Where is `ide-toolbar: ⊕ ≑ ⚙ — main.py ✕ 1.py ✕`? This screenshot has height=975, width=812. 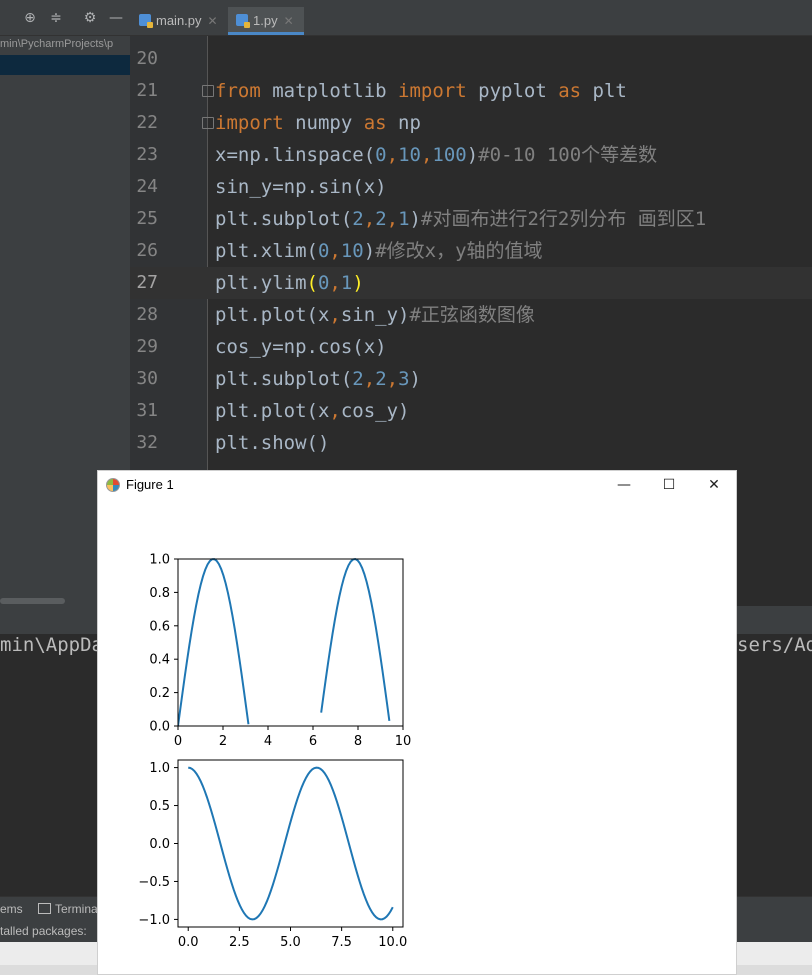 ide-toolbar: ⊕ ≑ ⚙ — main.py ✕ 1.py ✕ is located at coordinates (406, 18).